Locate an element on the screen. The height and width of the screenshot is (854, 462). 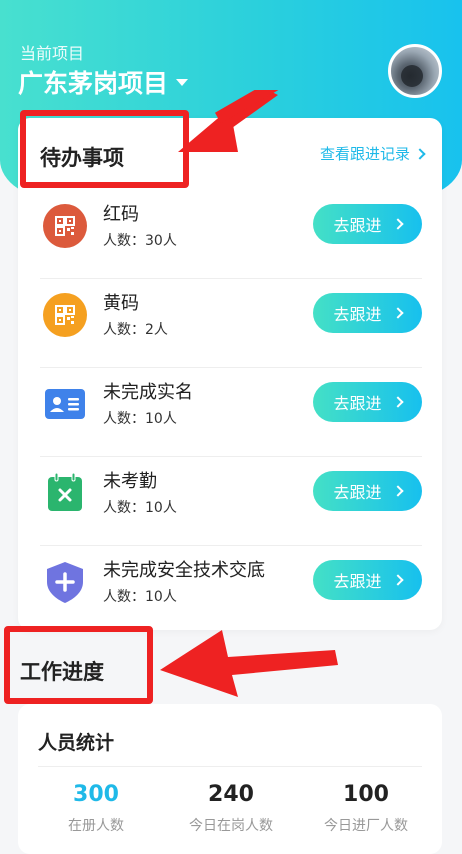
avatar is located at coordinates (415, 71).